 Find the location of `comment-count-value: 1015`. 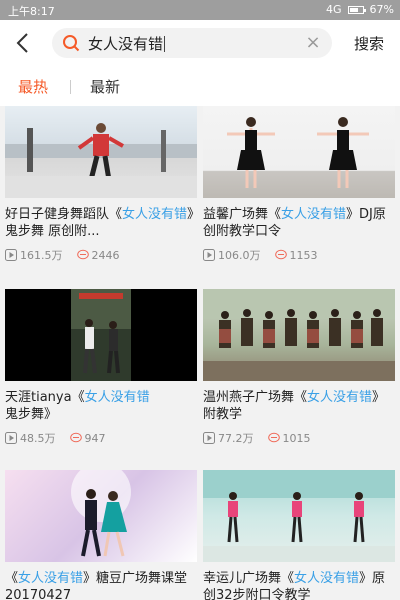

comment-count-value: 1015 is located at coordinates (296, 438).